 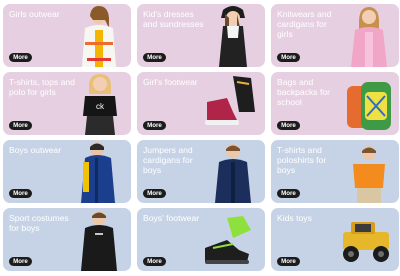 I want to click on category-card-bags-backpacks: Bags and backpacks for school More, so click(x=335, y=103).